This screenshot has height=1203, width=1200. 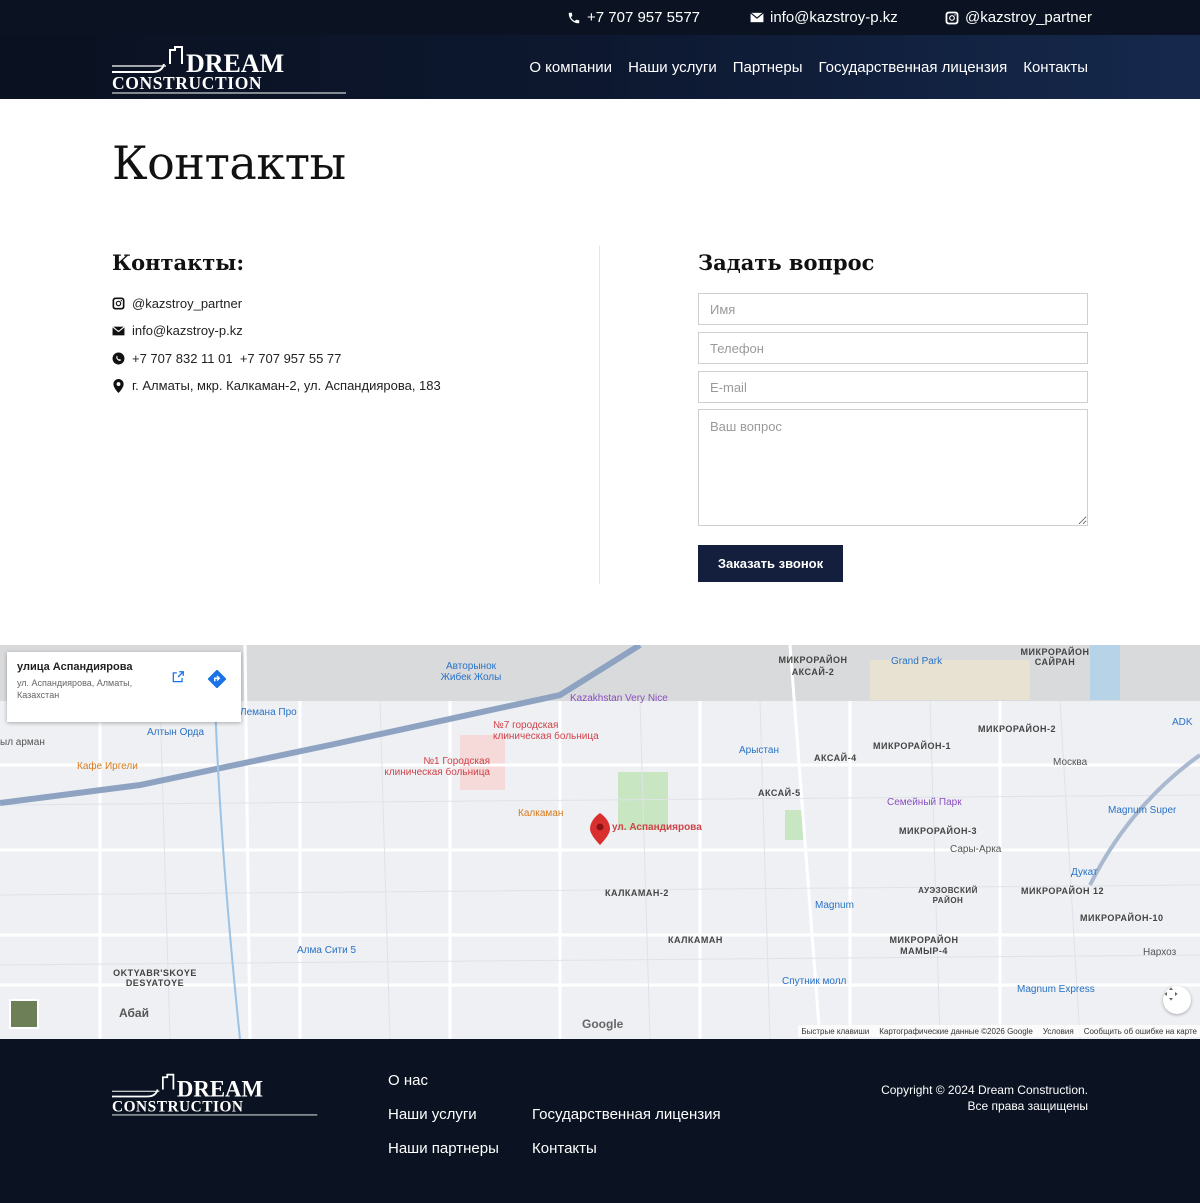 I want to click on map-label: Magnum, so click(x=834, y=905).